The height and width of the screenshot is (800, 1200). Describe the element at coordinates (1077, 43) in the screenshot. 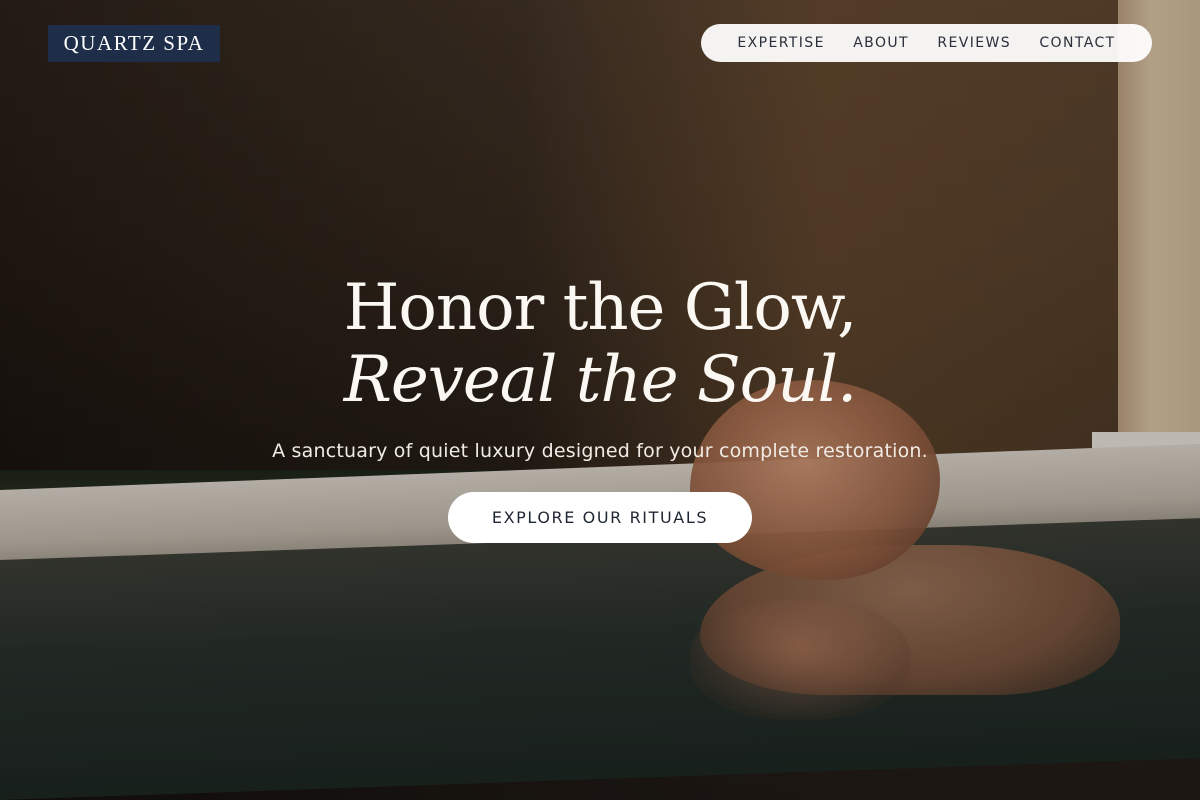

I see `nav-link-contact: CONTACT` at that location.